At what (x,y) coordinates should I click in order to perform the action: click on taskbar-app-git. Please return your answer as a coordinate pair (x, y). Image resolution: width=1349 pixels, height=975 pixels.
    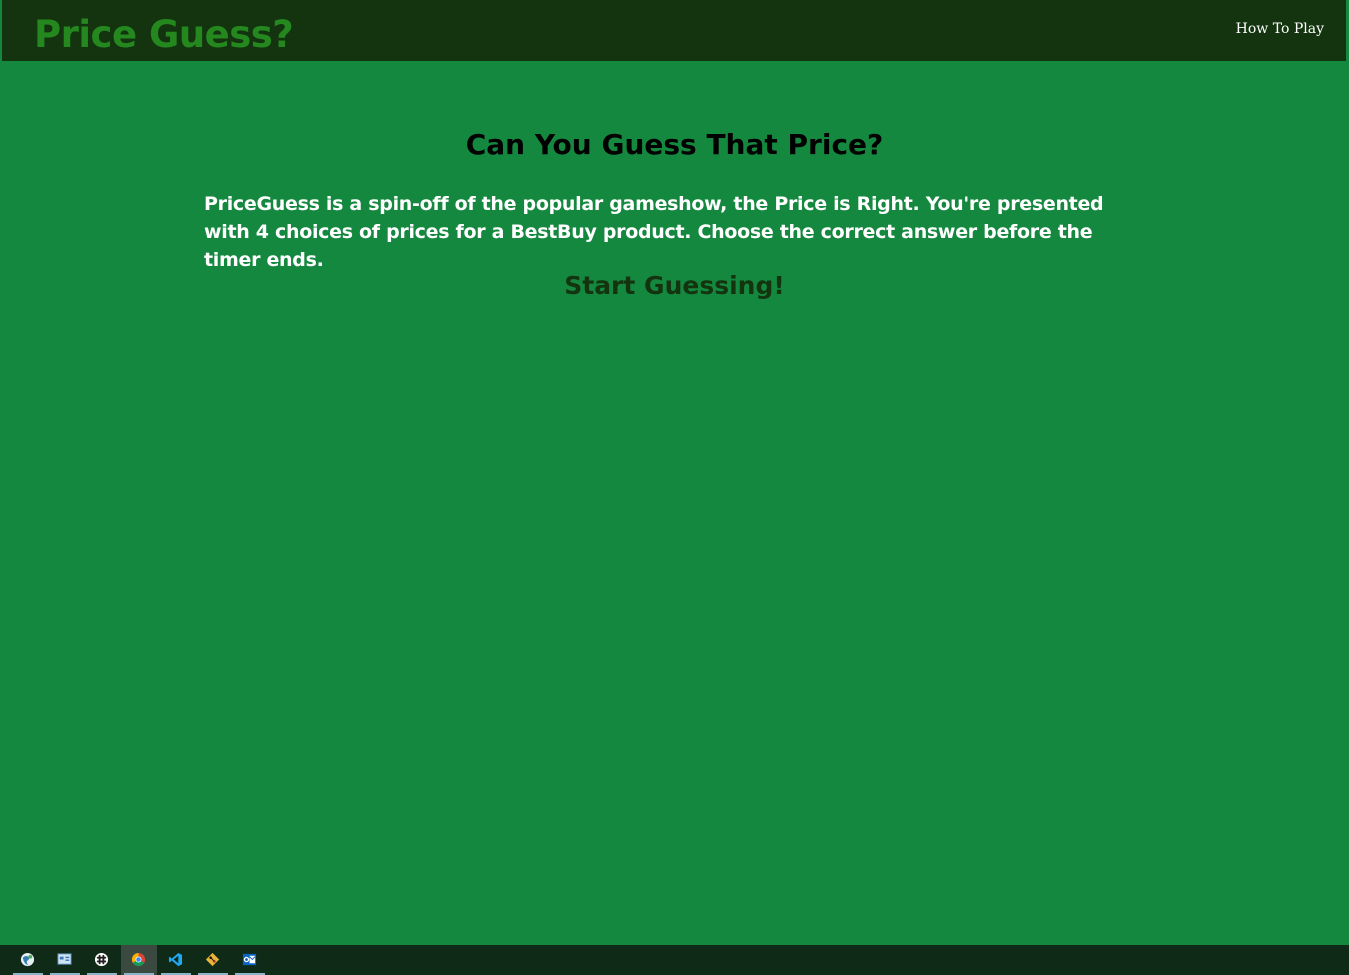
    Looking at the image, I should click on (213, 960).